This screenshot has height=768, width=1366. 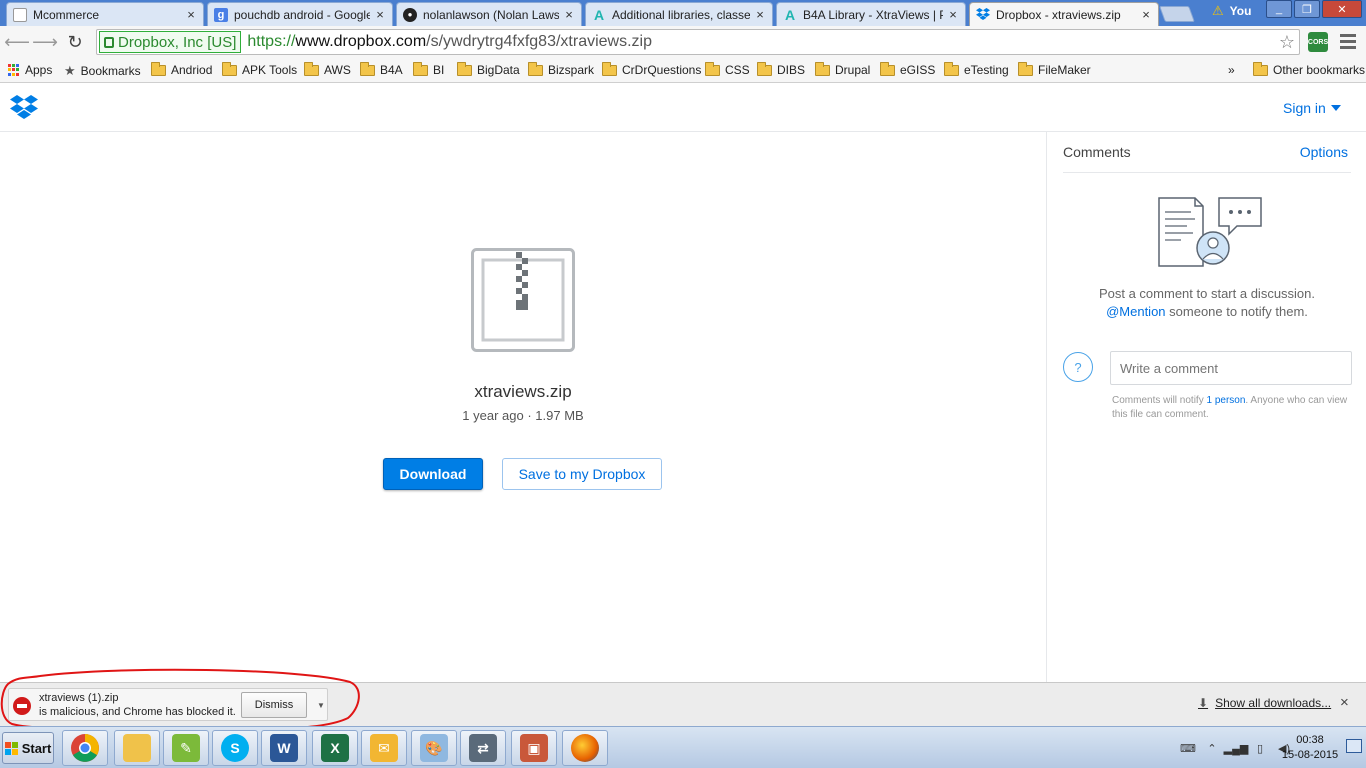 What do you see at coordinates (102, 71) in the screenshot?
I see `bookmark-bookmarks: ★ Bookmarks` at bounding box center [102, 71].